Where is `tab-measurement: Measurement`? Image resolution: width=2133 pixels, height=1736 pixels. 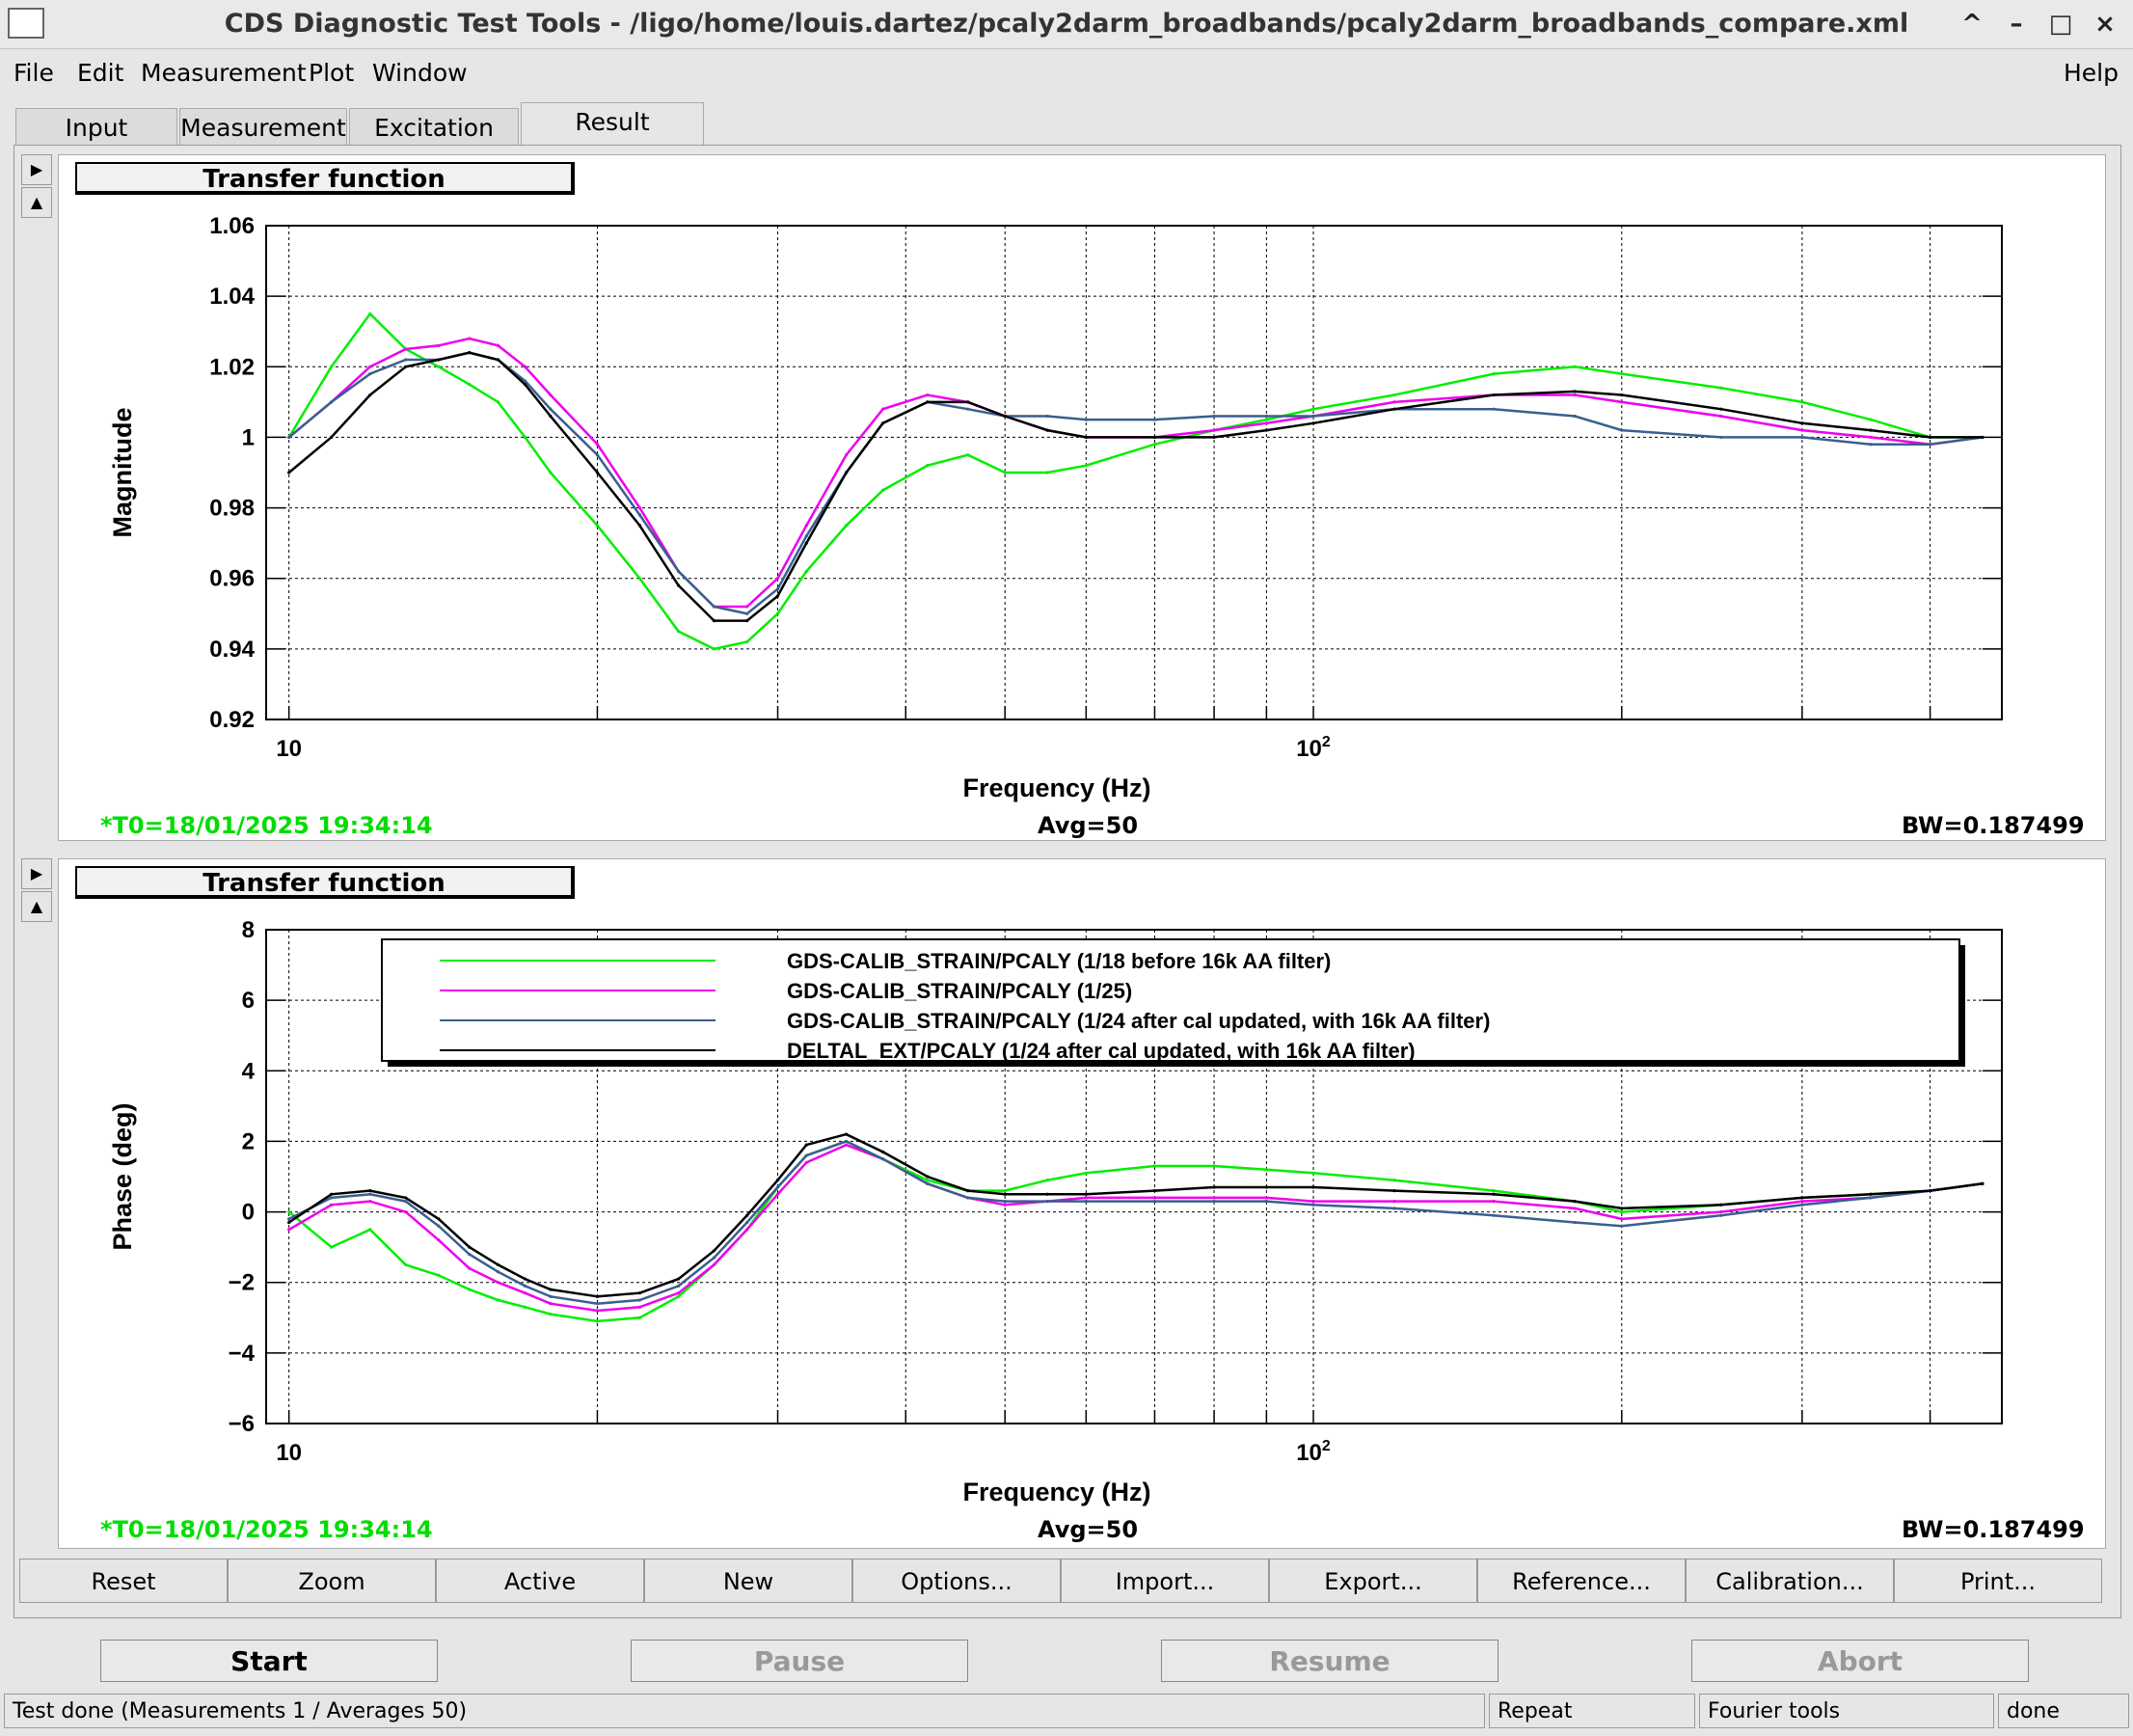 tab-measurement: Measurement is located at coordinates (263, 128).